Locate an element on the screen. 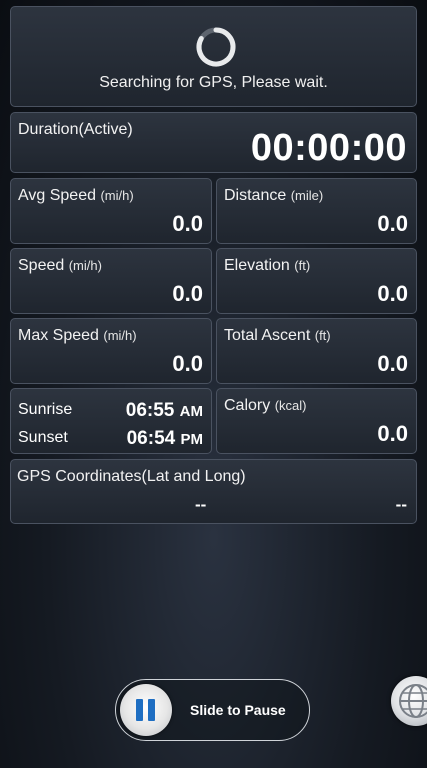 The image size is (427, 768). globe-button is located at coordinates (409, 701).